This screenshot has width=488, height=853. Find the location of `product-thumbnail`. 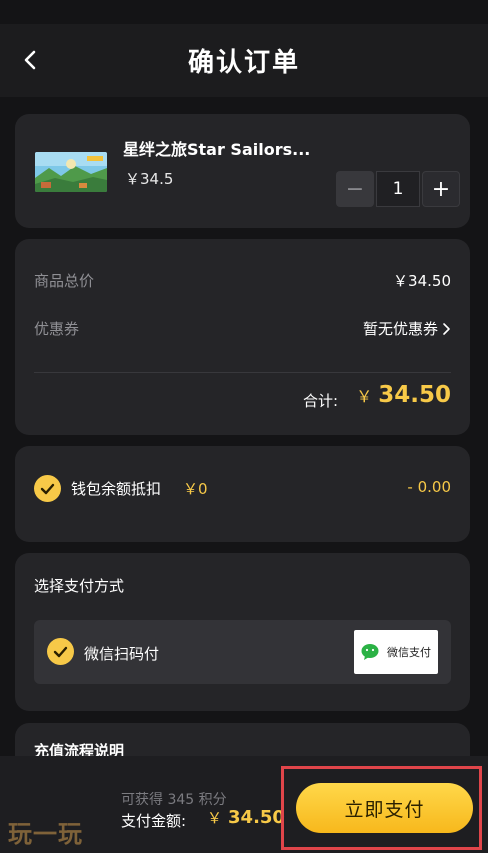

product-thumbnail is located at coordinates (71, 172).